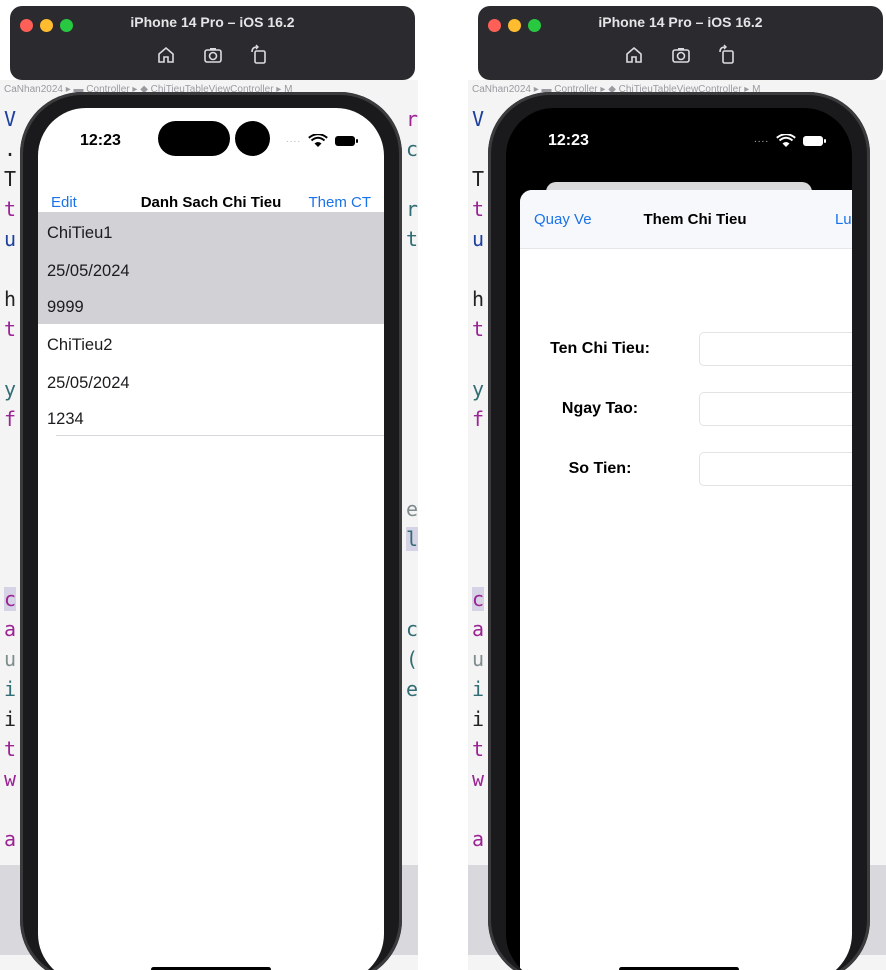  I want to click on save-button: Luu, so click(843, 219).